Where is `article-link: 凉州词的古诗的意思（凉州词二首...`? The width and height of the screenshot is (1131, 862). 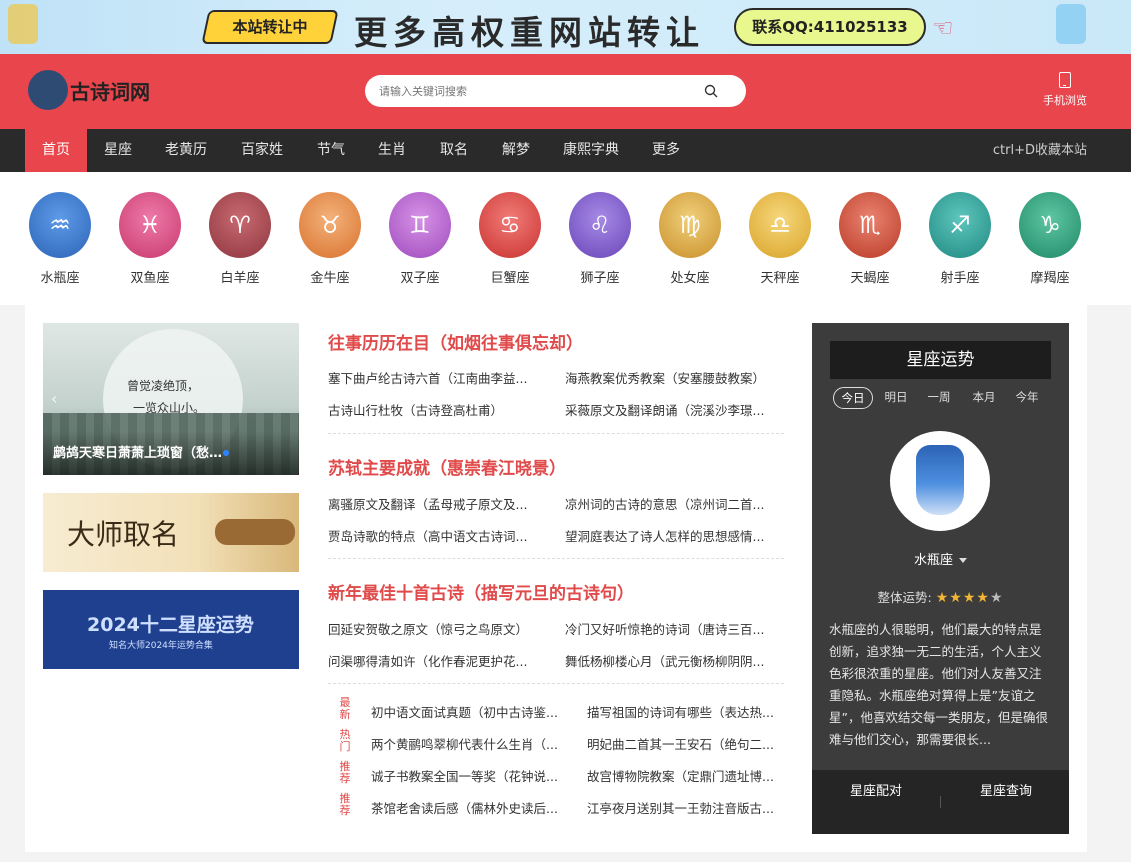 article-link: 凉州词的古诗的意思（凉州词二首... is located at coordinates (671, 503).